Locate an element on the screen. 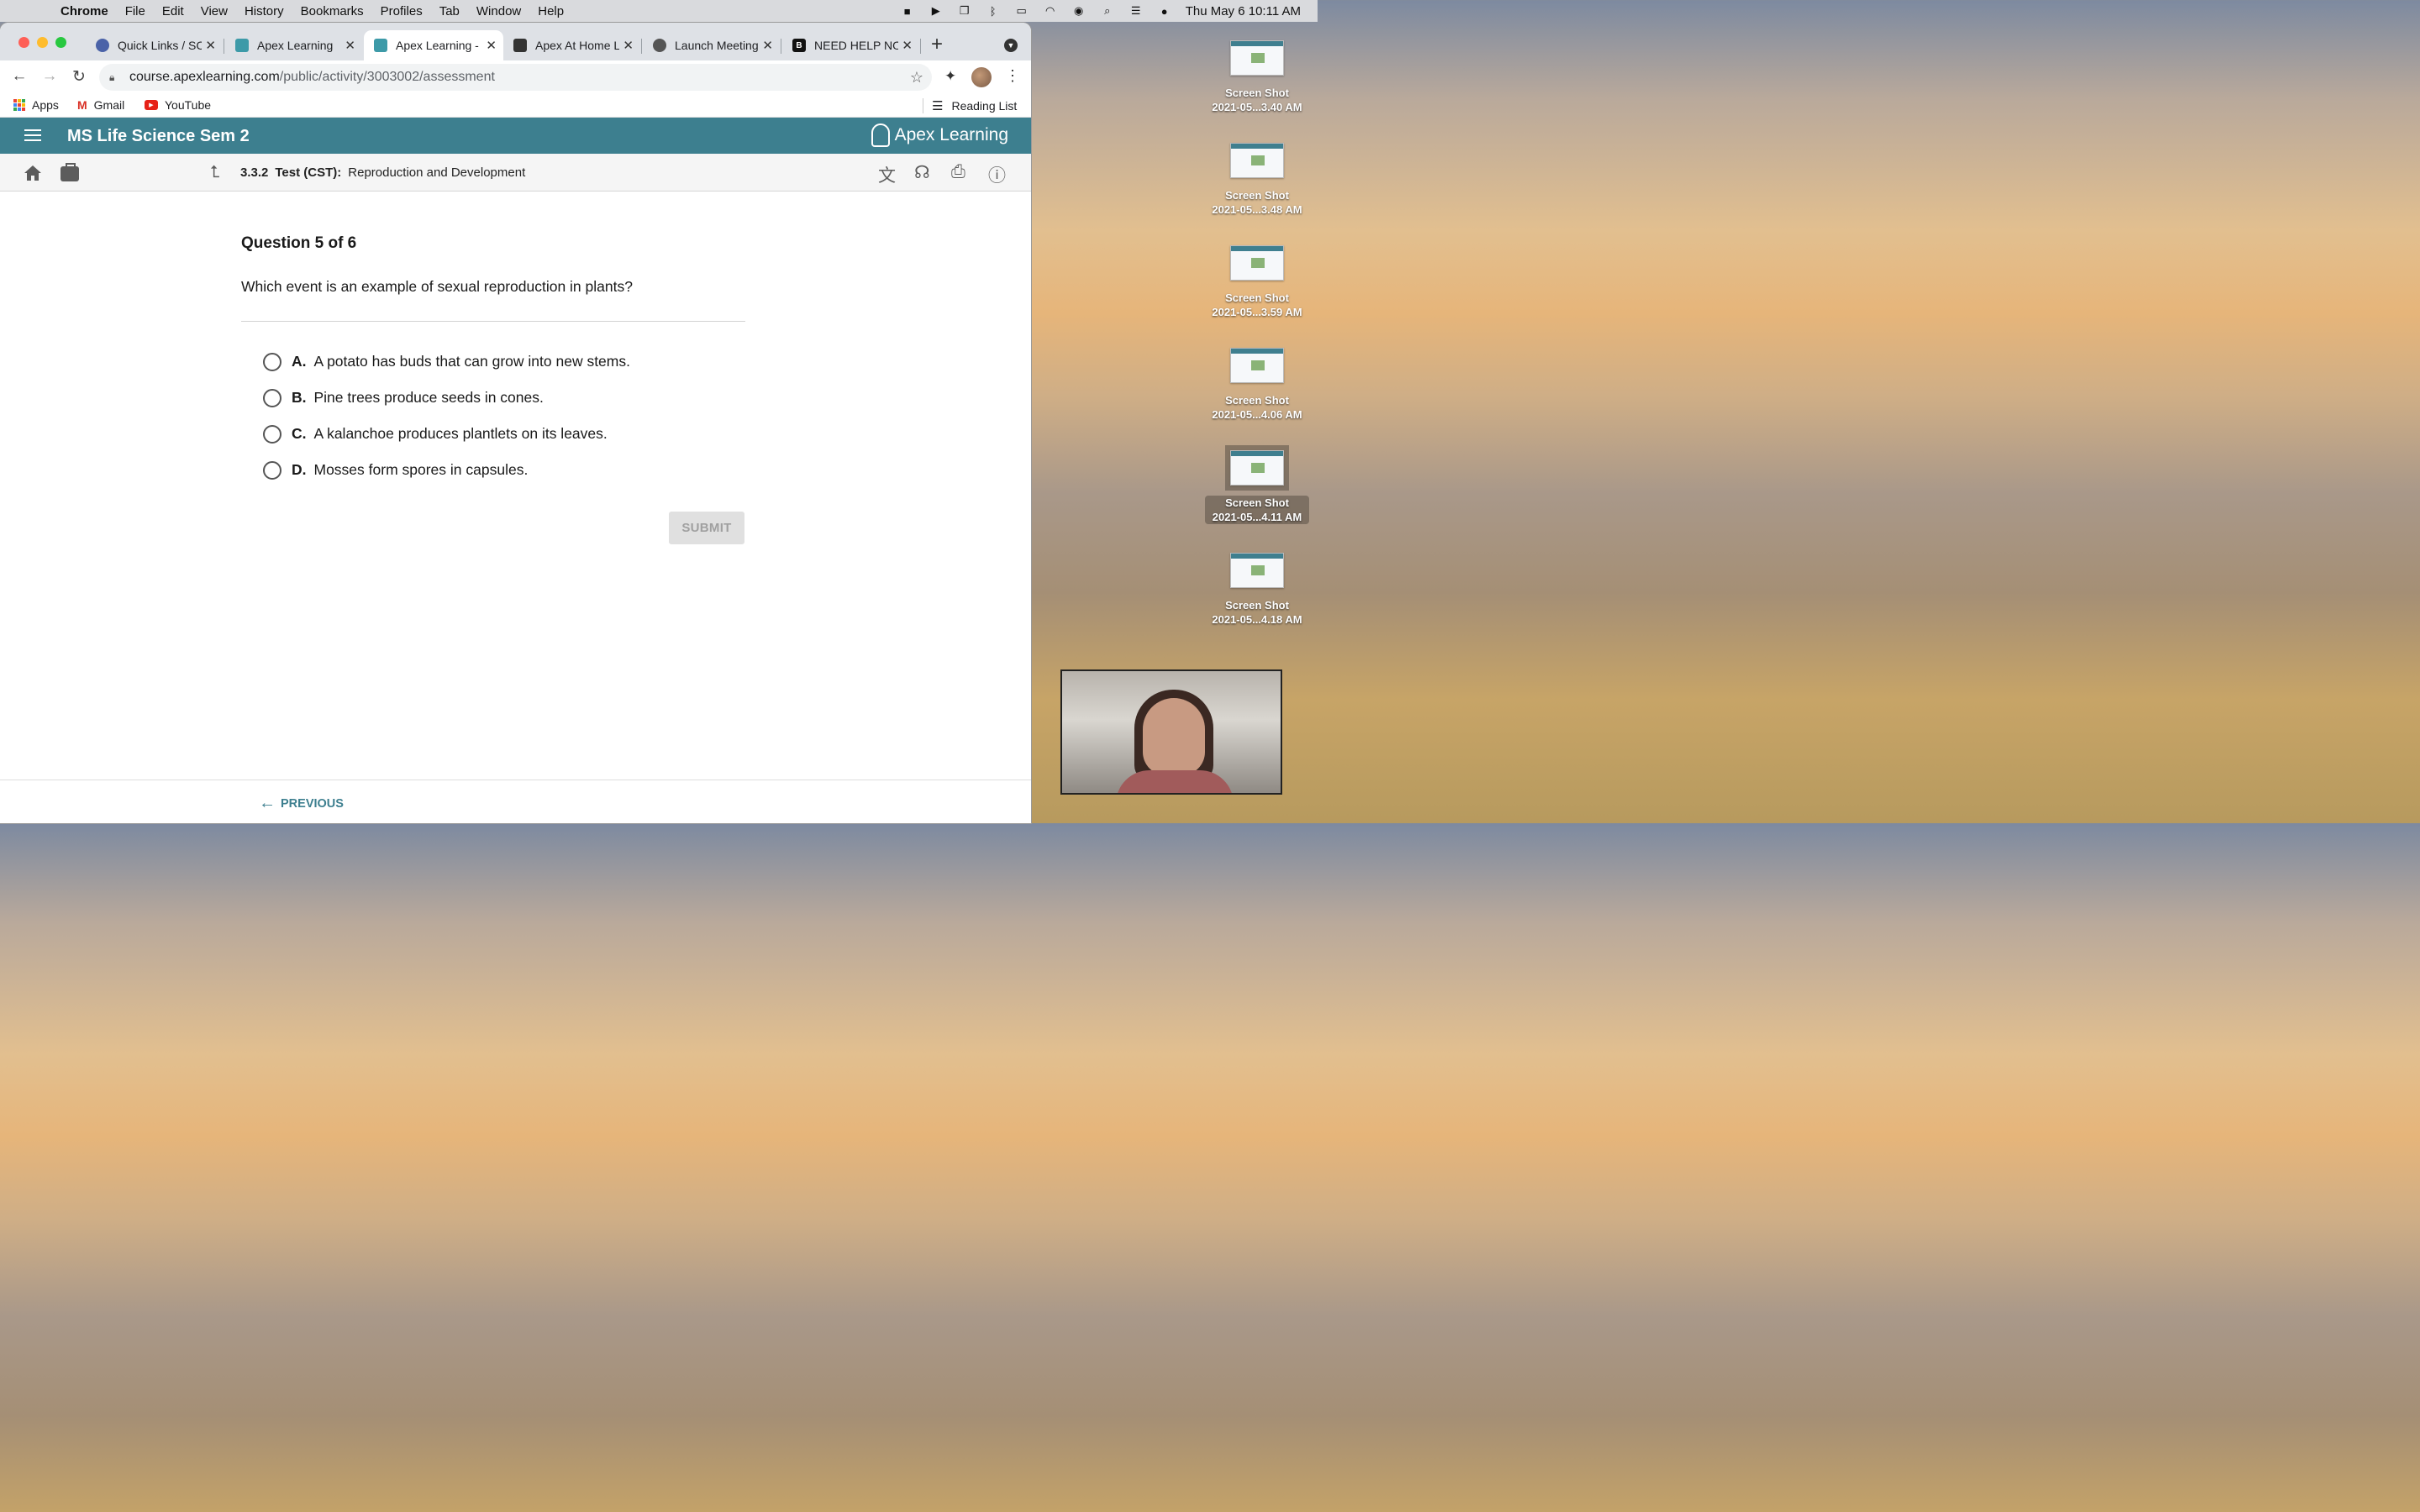 This screenshot has height=1512, width=2420. webcam-video-overlay is located at coordinates (1171, 732).